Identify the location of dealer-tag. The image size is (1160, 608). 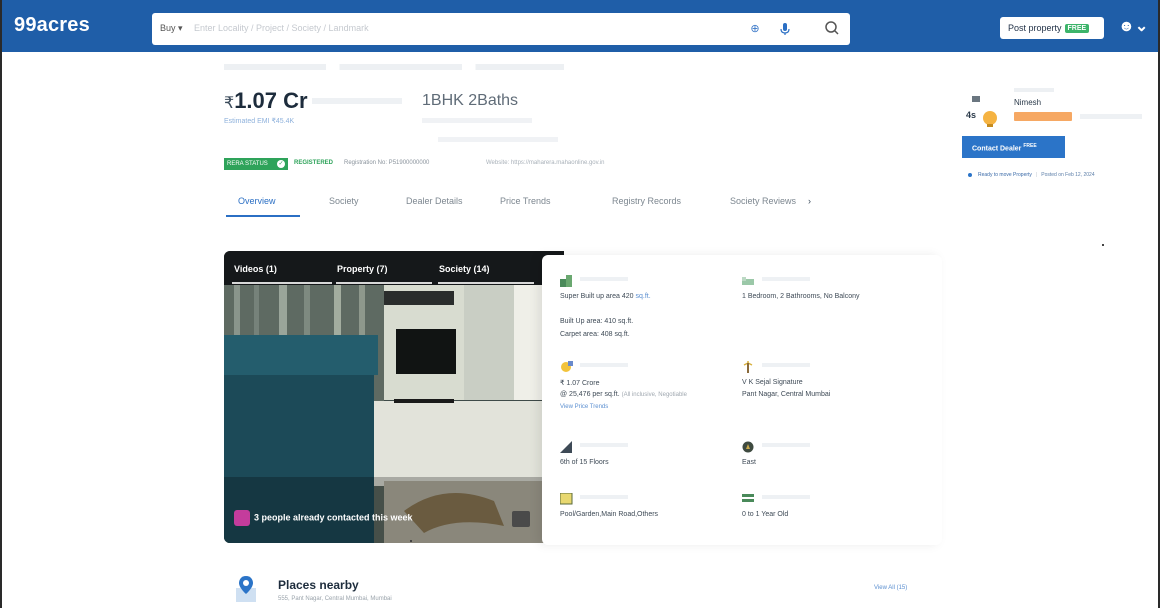
(1043, 116).